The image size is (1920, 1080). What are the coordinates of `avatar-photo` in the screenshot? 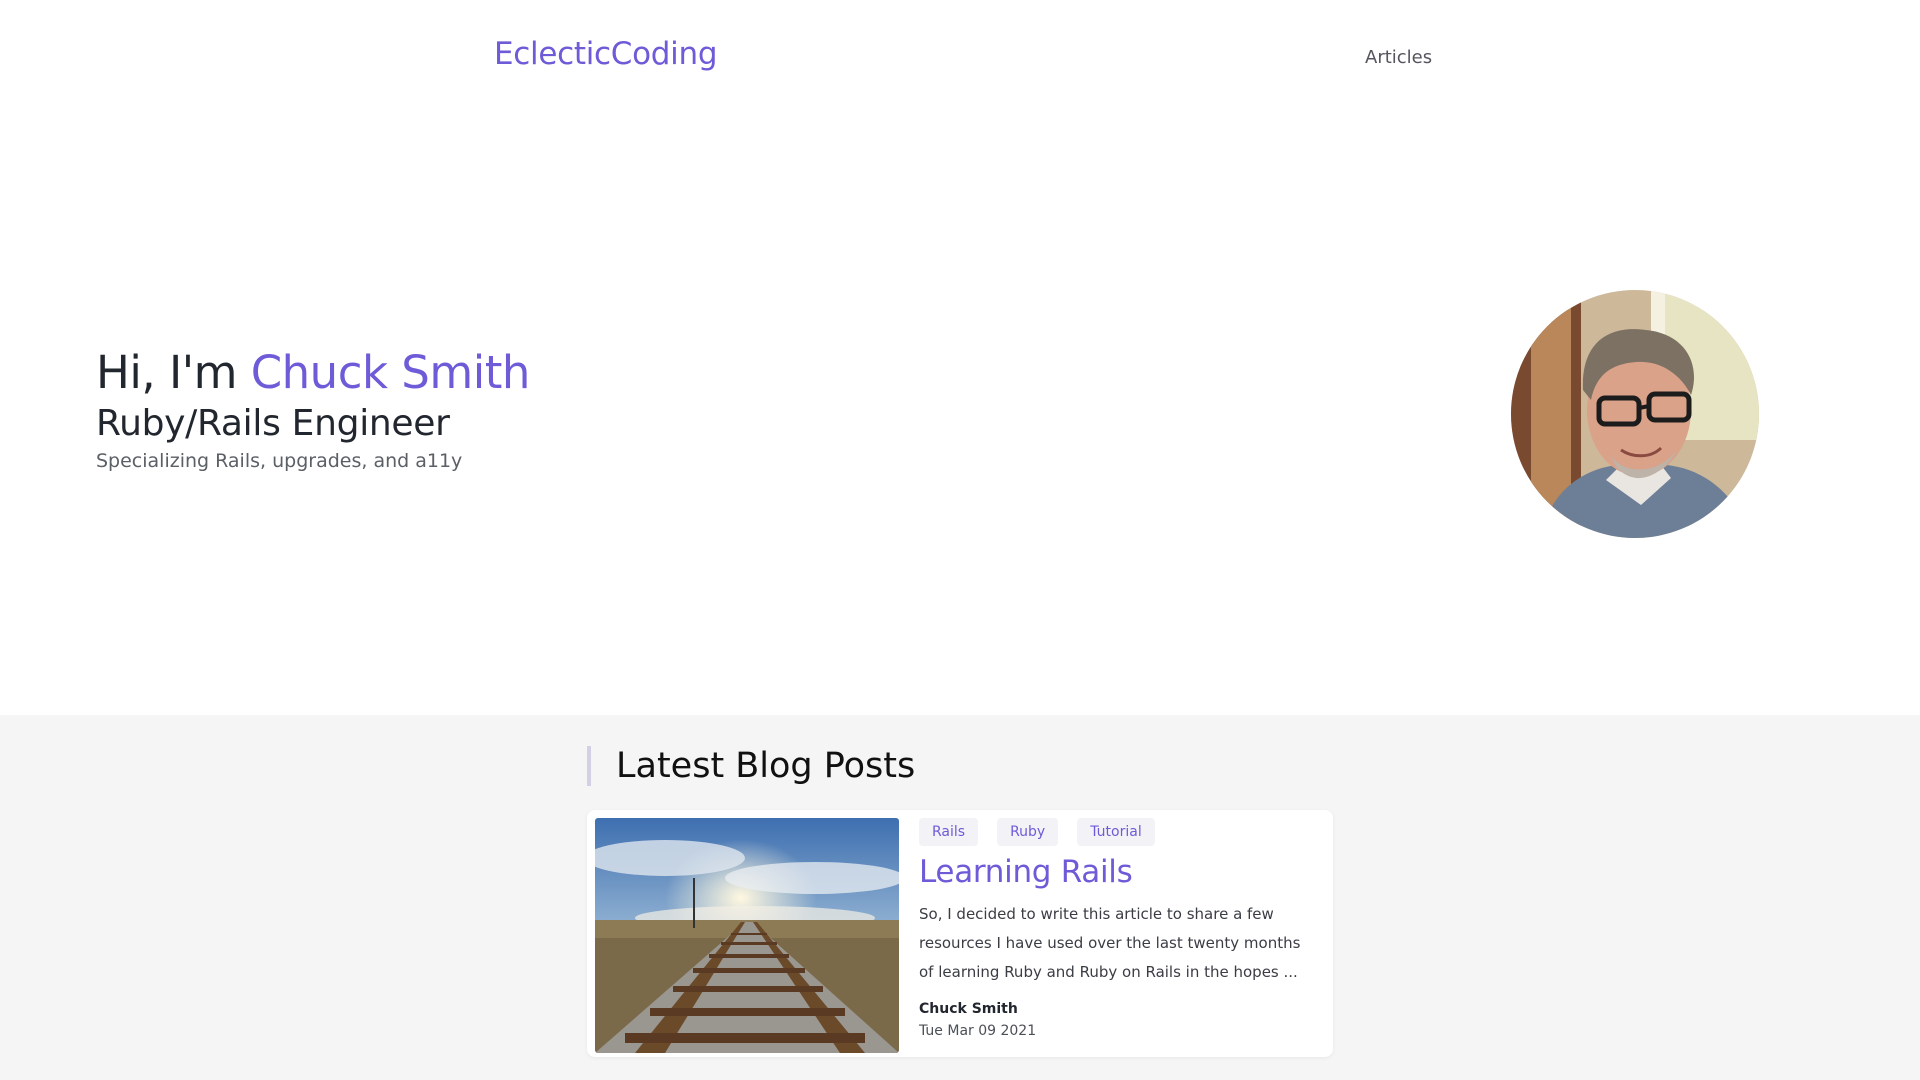 It's located at (1635, 414).